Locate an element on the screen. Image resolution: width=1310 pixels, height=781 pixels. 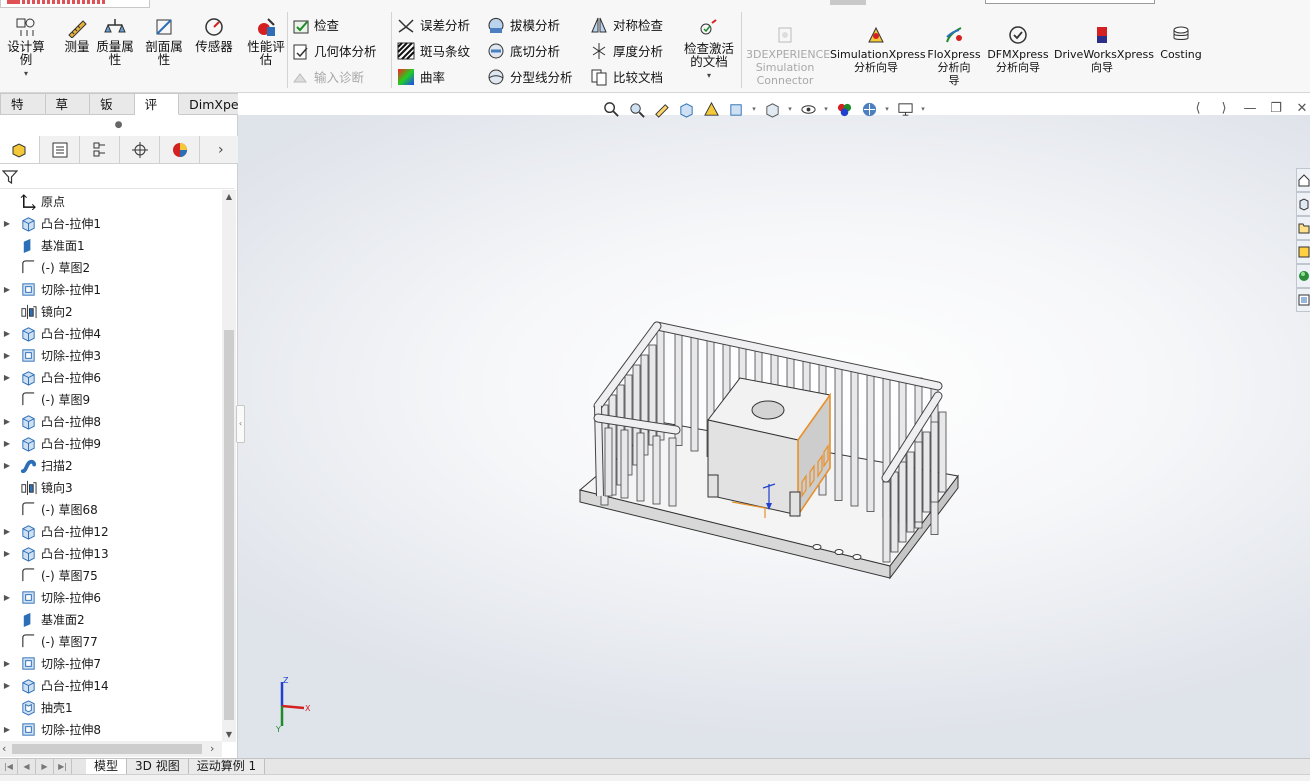
simulationxpress-button: SimulationXpress 分析向导 is located at coordinates (878, 49).